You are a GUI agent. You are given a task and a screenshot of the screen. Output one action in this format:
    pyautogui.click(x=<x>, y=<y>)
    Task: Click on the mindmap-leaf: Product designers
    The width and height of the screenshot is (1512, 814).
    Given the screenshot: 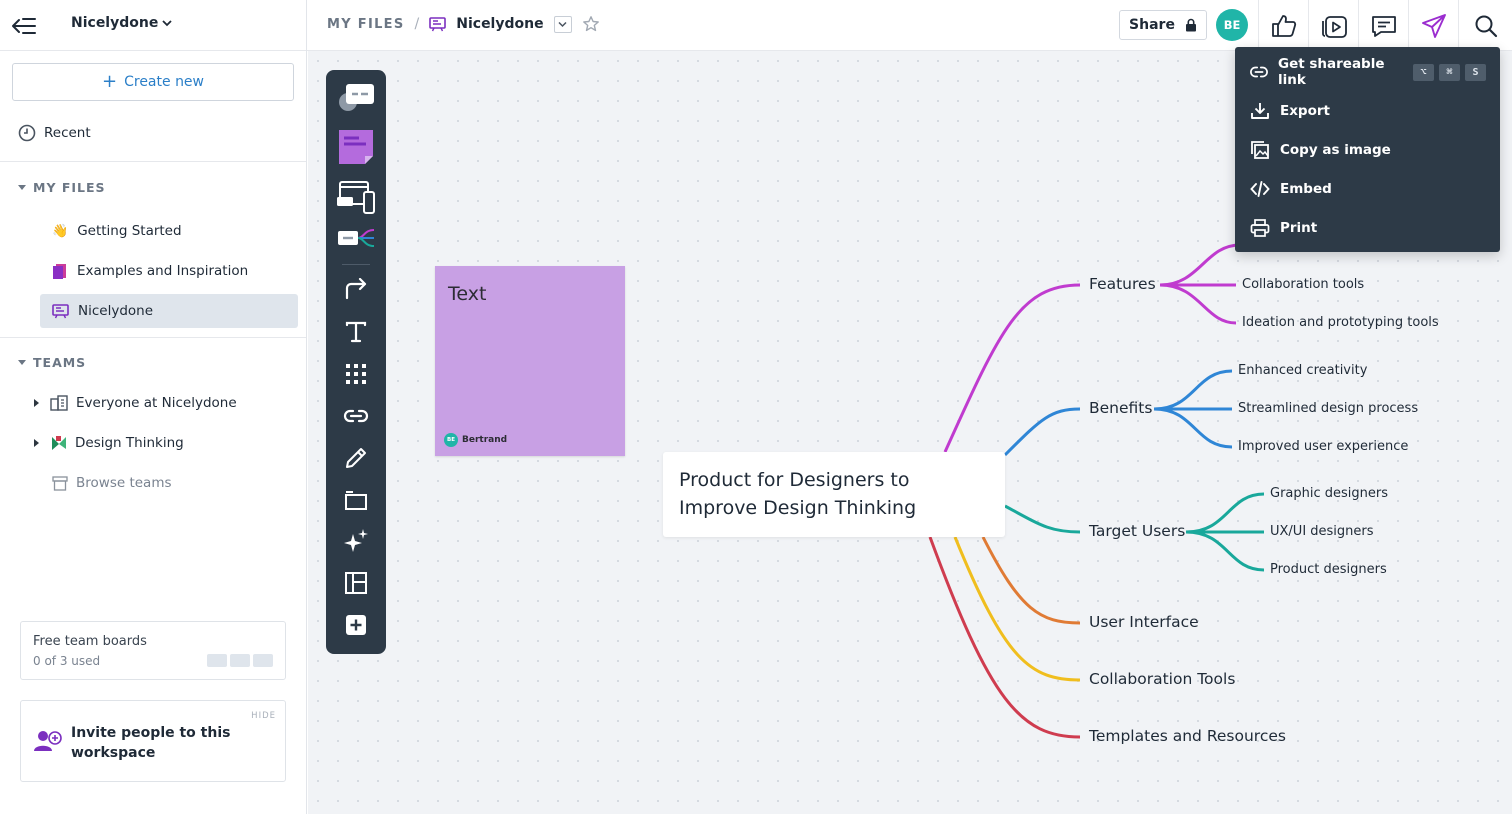 What is the action you would take?
    pyautogui.click(x=1328, y=569)
    